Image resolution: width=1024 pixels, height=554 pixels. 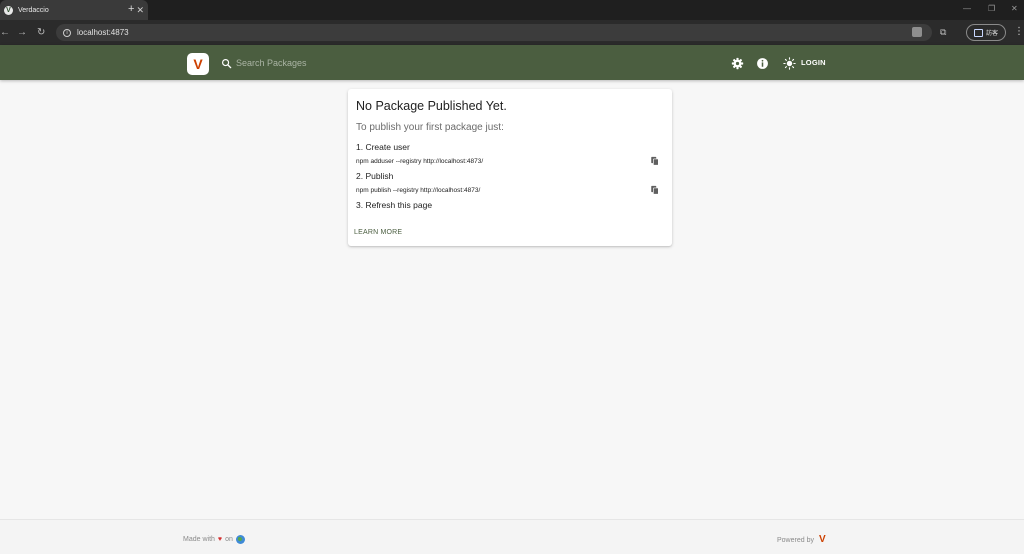 I want to click on step-create-user: 1. Create user, so click(x=383, y=147).